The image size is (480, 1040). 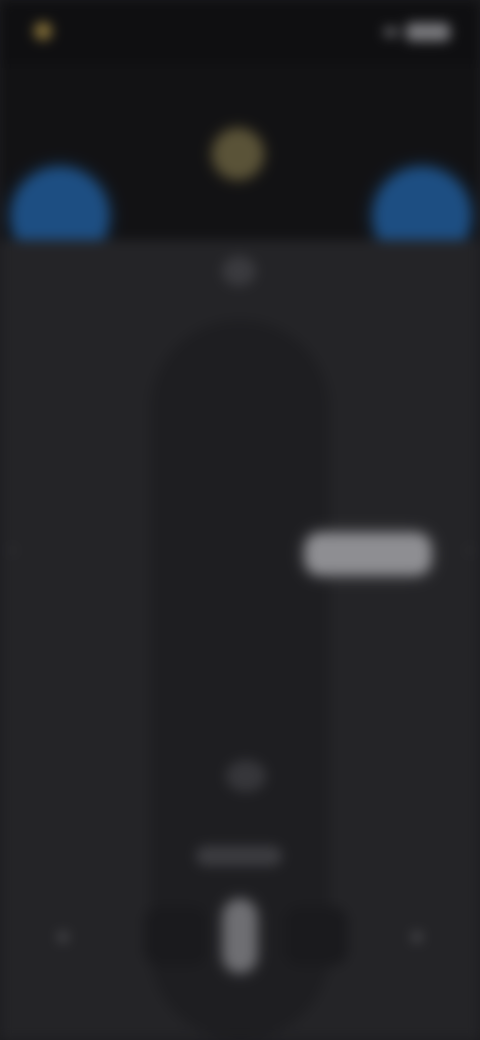 What do you see at coordinates (368, 554) in the screenshot?
I see `value-label` at bounding box center [368, 554].